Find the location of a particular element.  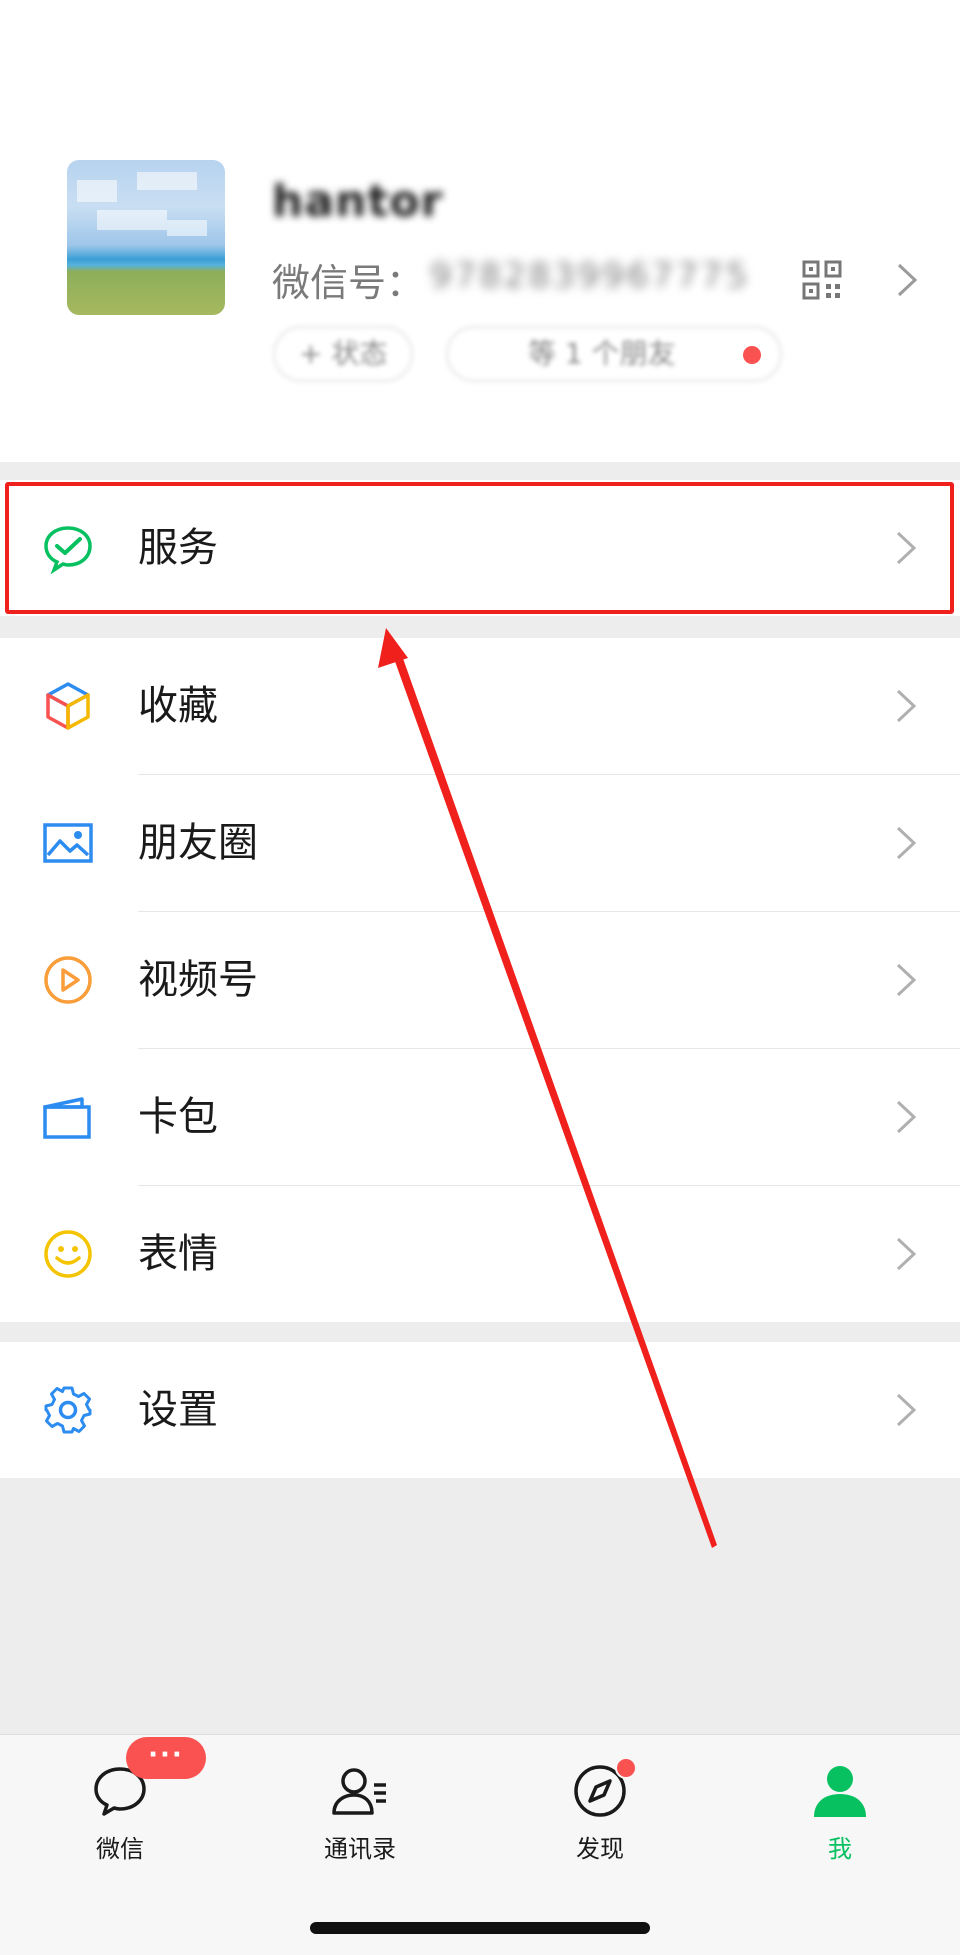

tab-me: 我 is located at coordinates (840, 1805).